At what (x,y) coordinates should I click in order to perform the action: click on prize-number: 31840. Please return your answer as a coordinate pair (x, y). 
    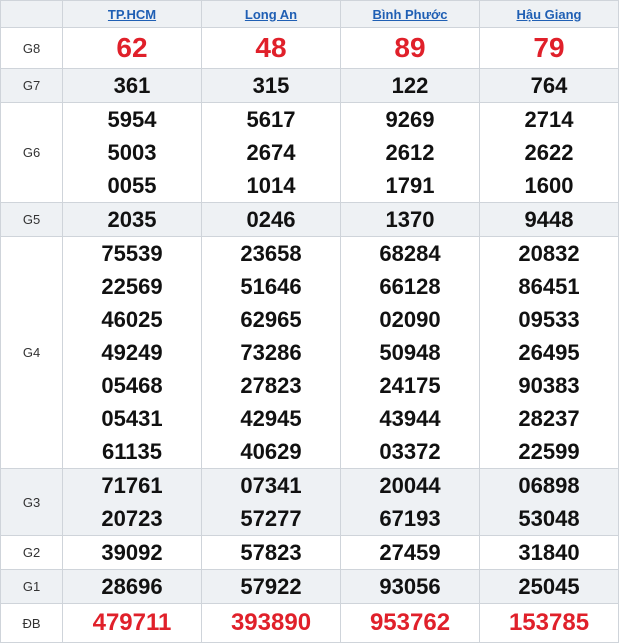
    Looking at the image, I should click on (549, 552).